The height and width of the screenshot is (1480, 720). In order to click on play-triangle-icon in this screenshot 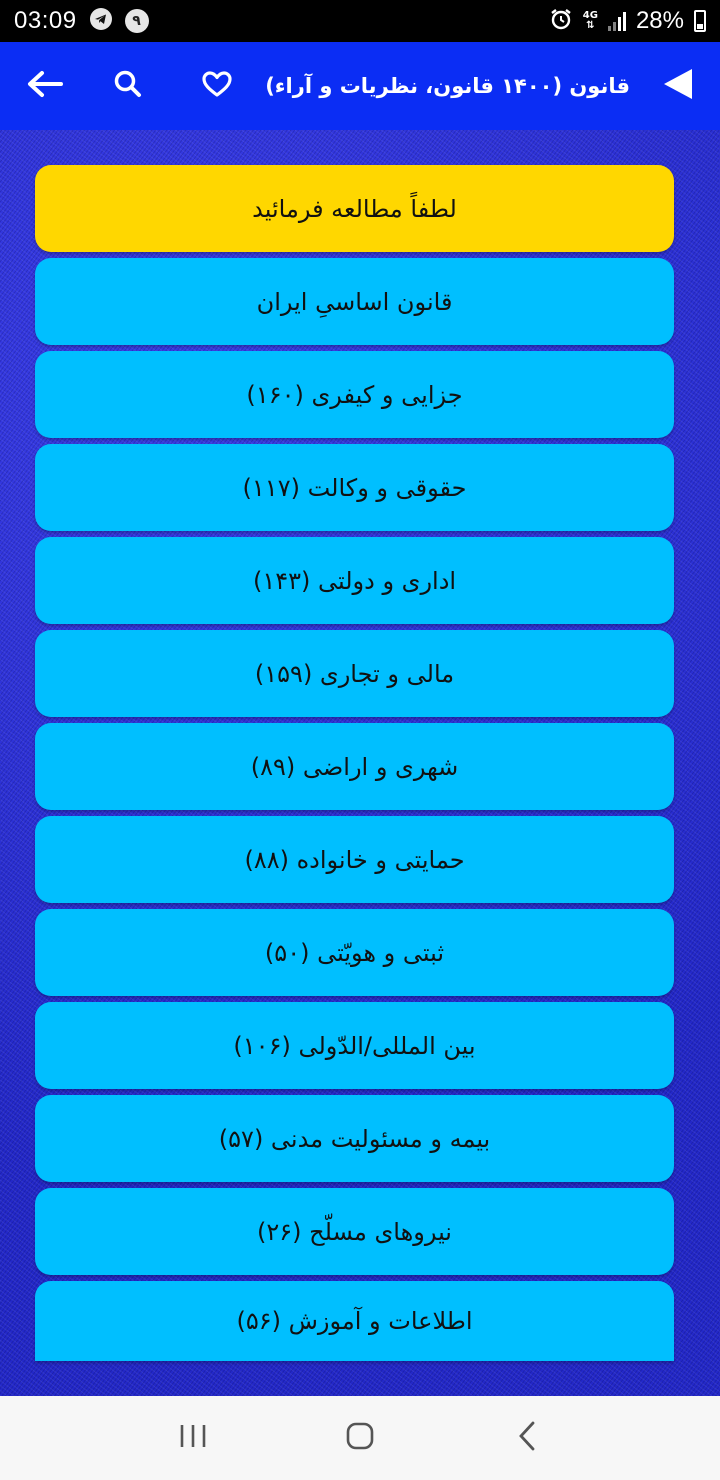, I will do `click(678, 86)`.